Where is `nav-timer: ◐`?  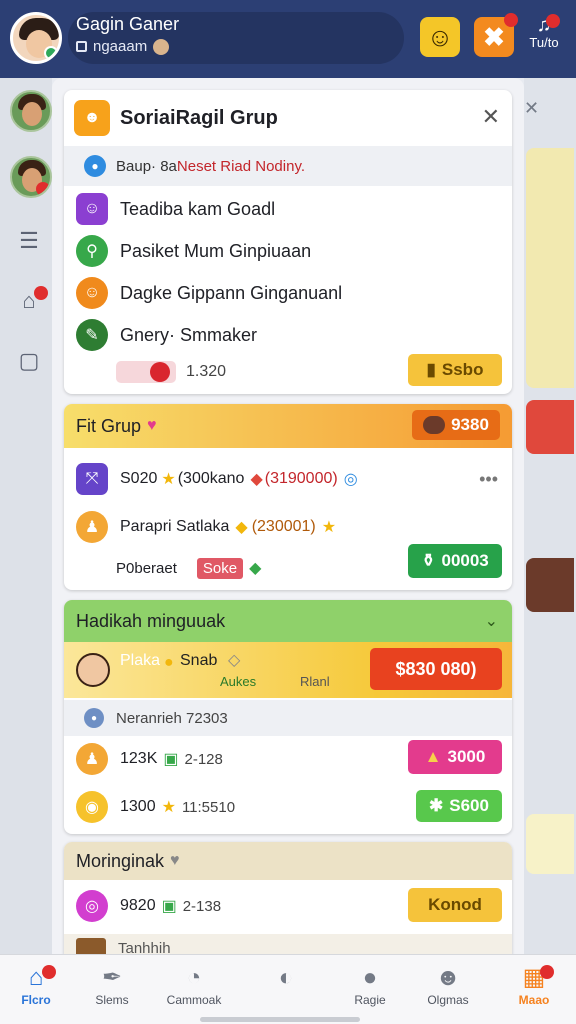
nav-timer: ◐ is located at coordinates (286, 991).